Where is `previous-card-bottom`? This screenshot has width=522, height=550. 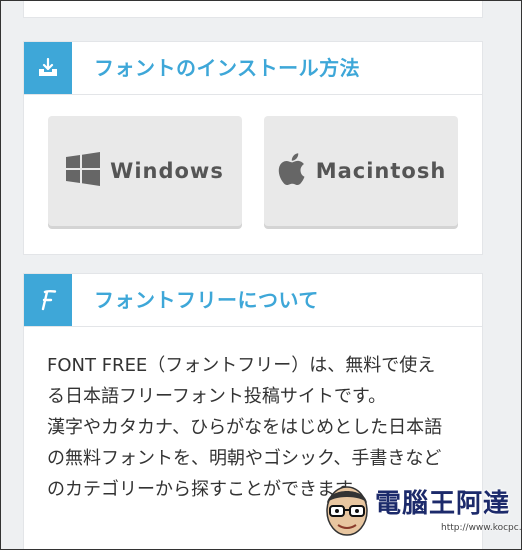
previous-card-bottom is located at coordinates (253, 9).